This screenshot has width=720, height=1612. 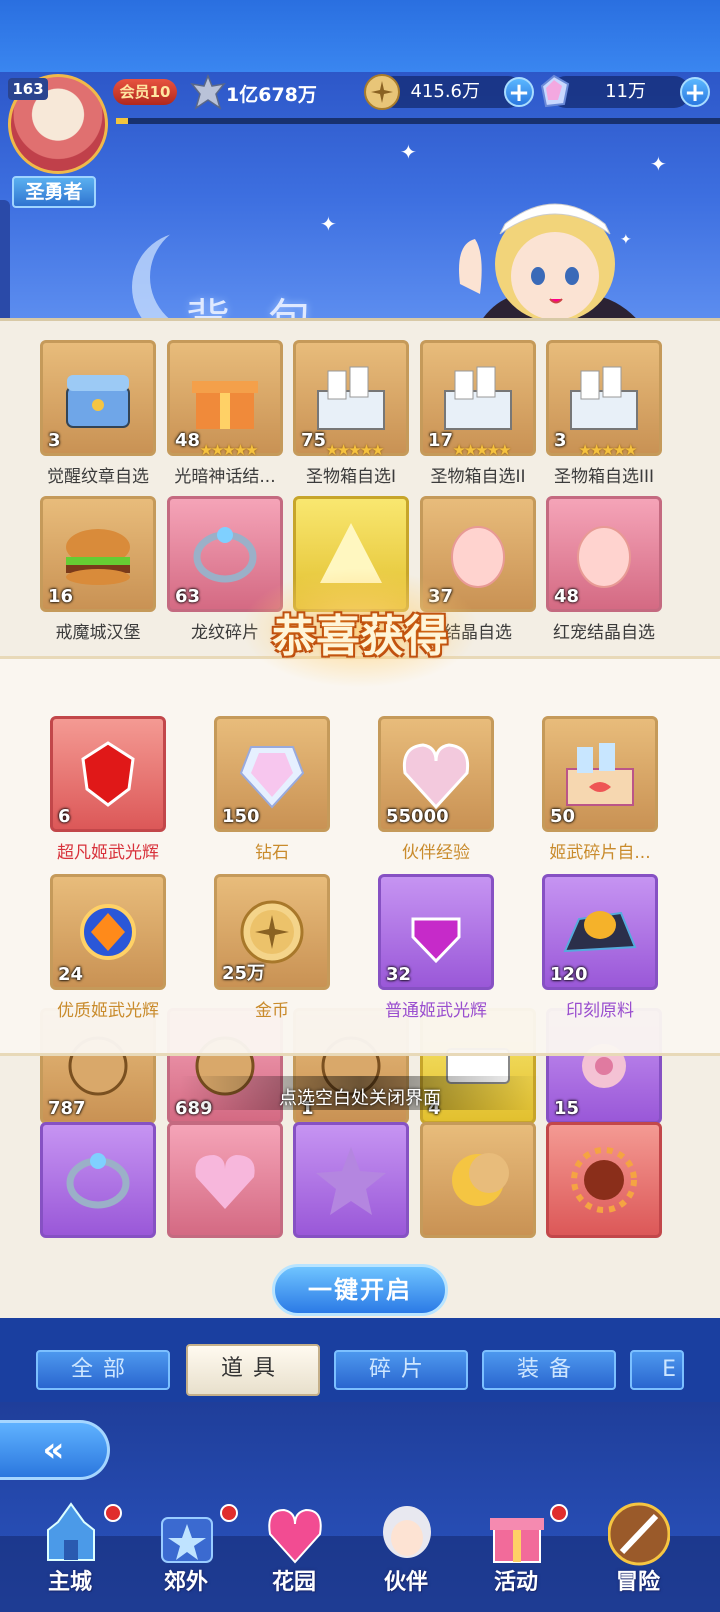 I want to click on vip-badge: 会员10, so click(x=145, y=92).